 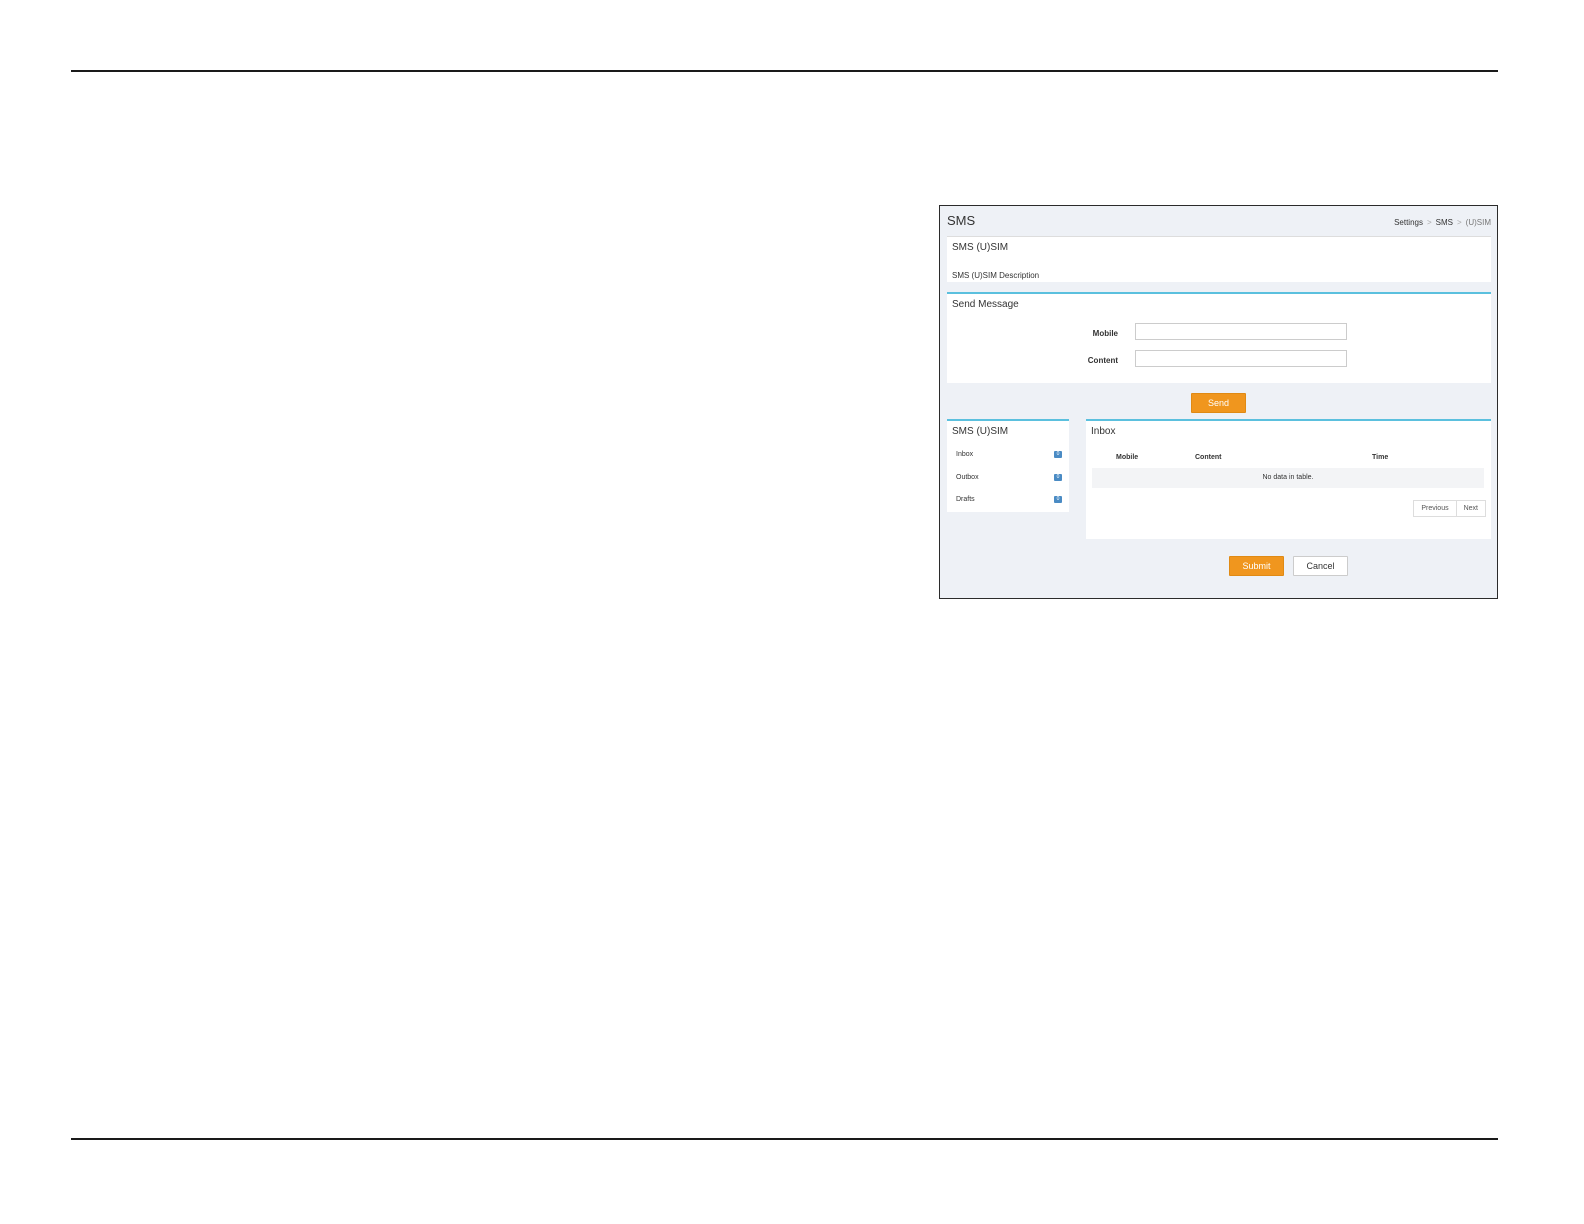 What do you see at coordinates (985, 304) in the screenshot?
I see `send-message-heading: Send Message` at bounding box center [985, 304].